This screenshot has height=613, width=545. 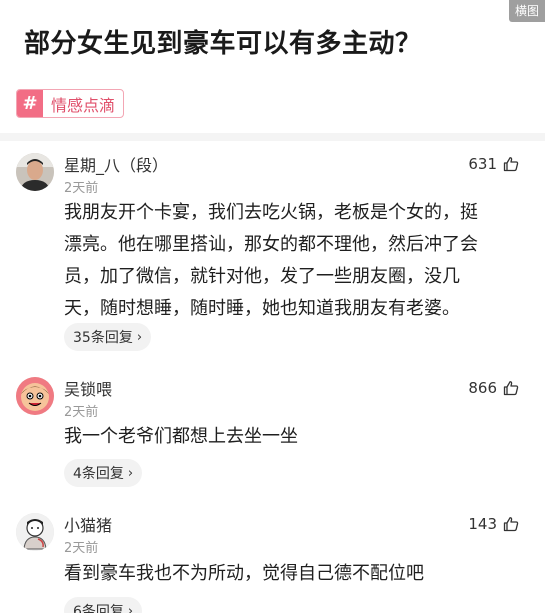 I want to click on replies-label: 6条回复, so click(x=98, y=608).